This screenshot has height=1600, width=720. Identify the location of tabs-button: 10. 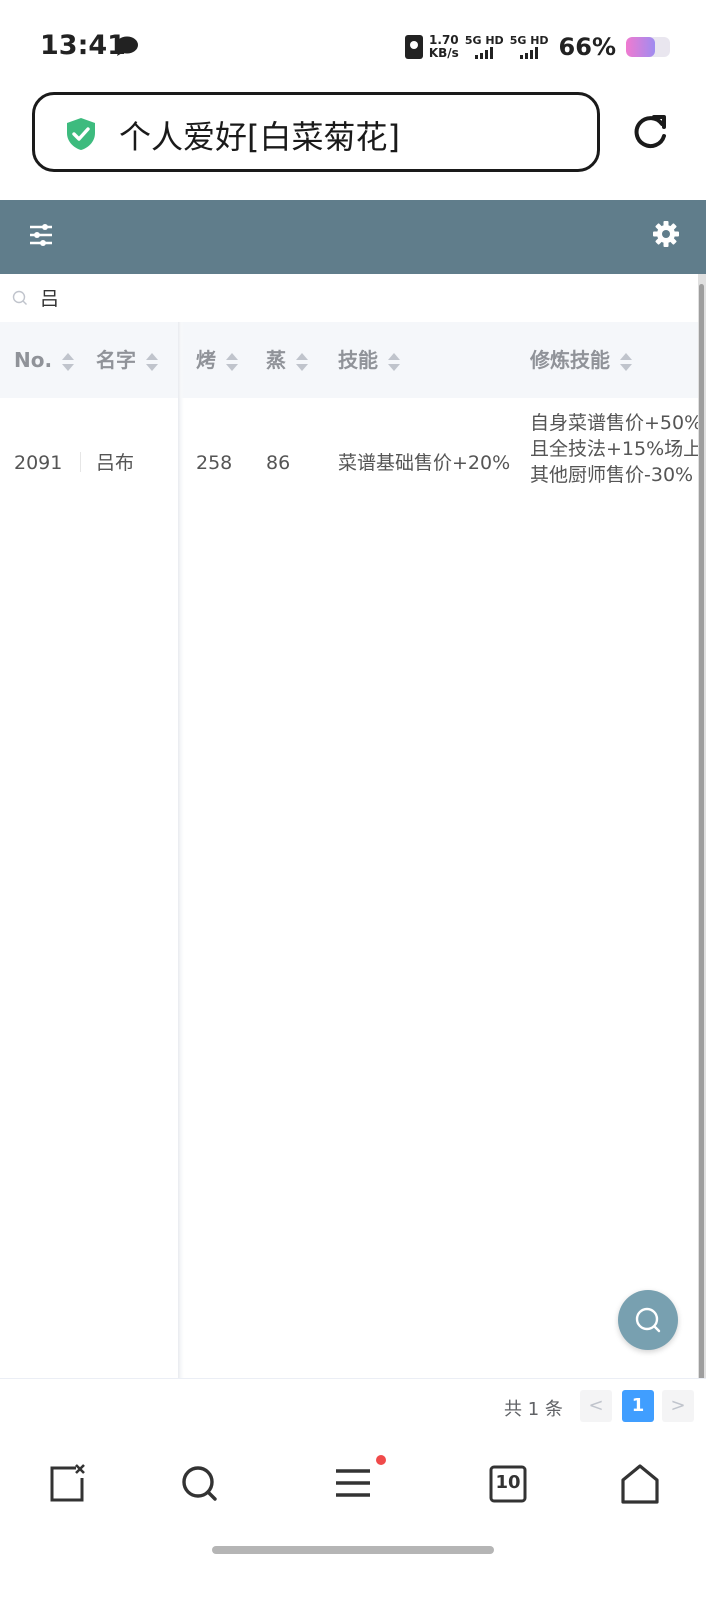
(508, 1484).